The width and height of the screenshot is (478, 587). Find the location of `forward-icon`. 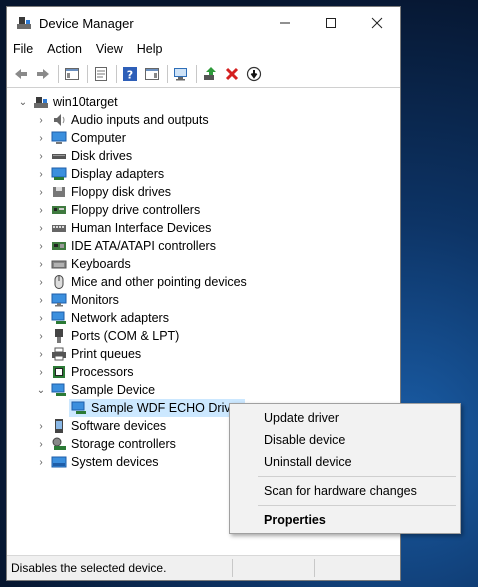

forward-icon is located at coordinates (43, 74).